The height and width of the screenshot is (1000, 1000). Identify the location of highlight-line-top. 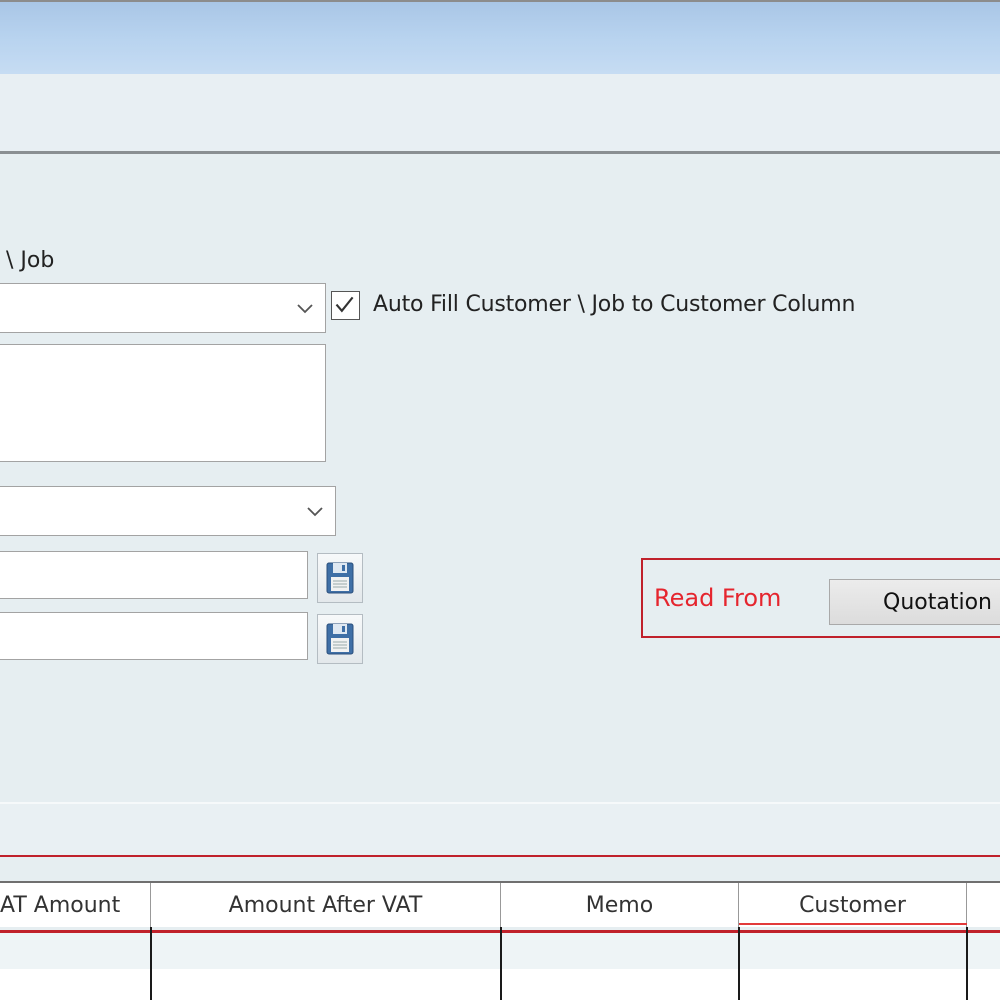
(500, 856).